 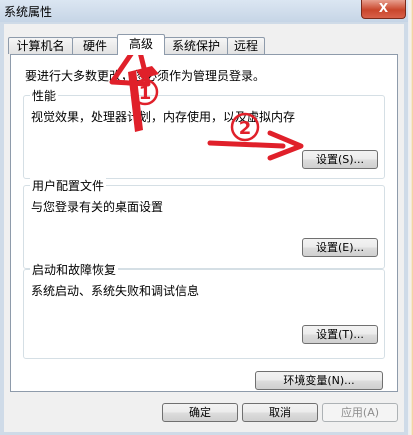 What do you see at coordinates (163, 117) in the screenshot?
I see `performance-description: 视觉效果，处理器计划，内存使用，以及虚拟内存` at bounding box center [163, 117].